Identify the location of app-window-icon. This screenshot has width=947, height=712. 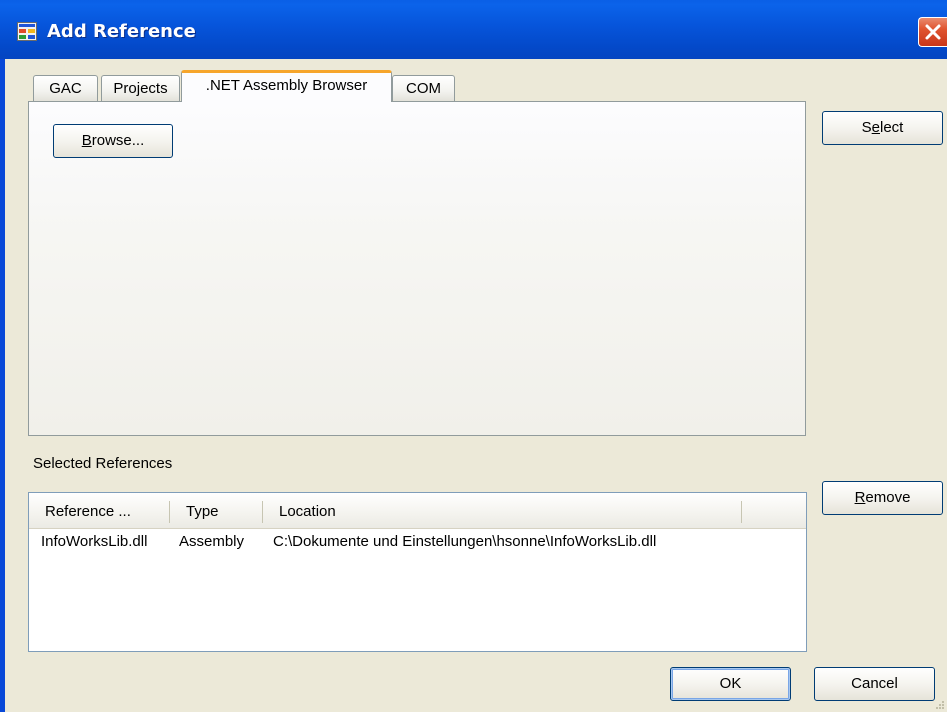
(27, 31).